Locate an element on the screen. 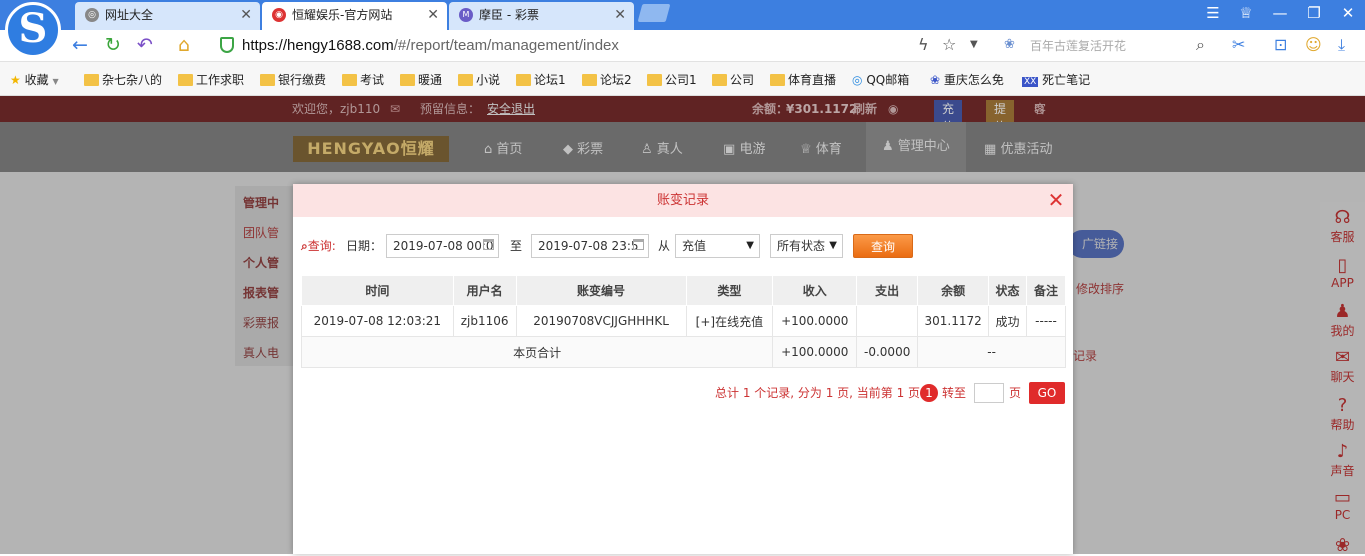 This screenshot has height=556, width=1365. lightning-icon: ϟ is located at coordinates (923, 45).